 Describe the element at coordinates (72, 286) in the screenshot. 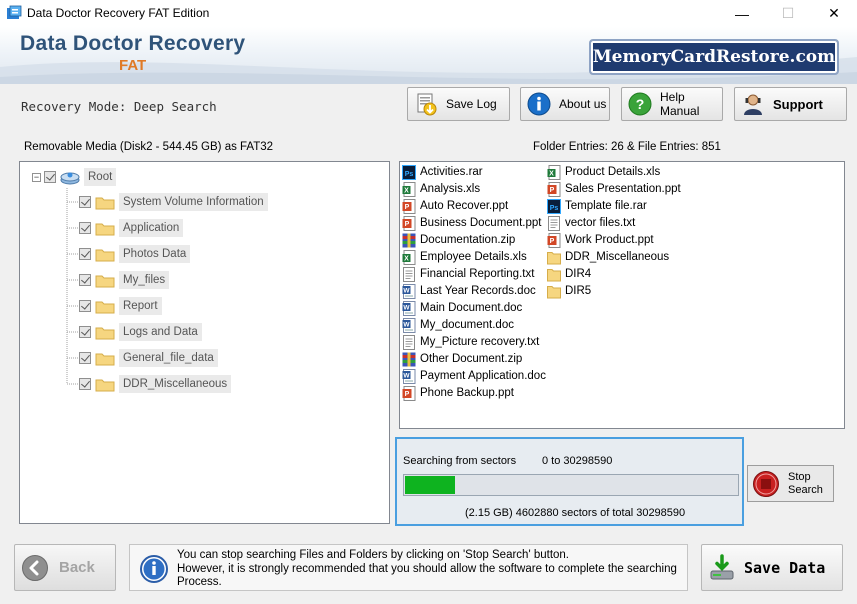

I see `tree-connector-lines` at that location.